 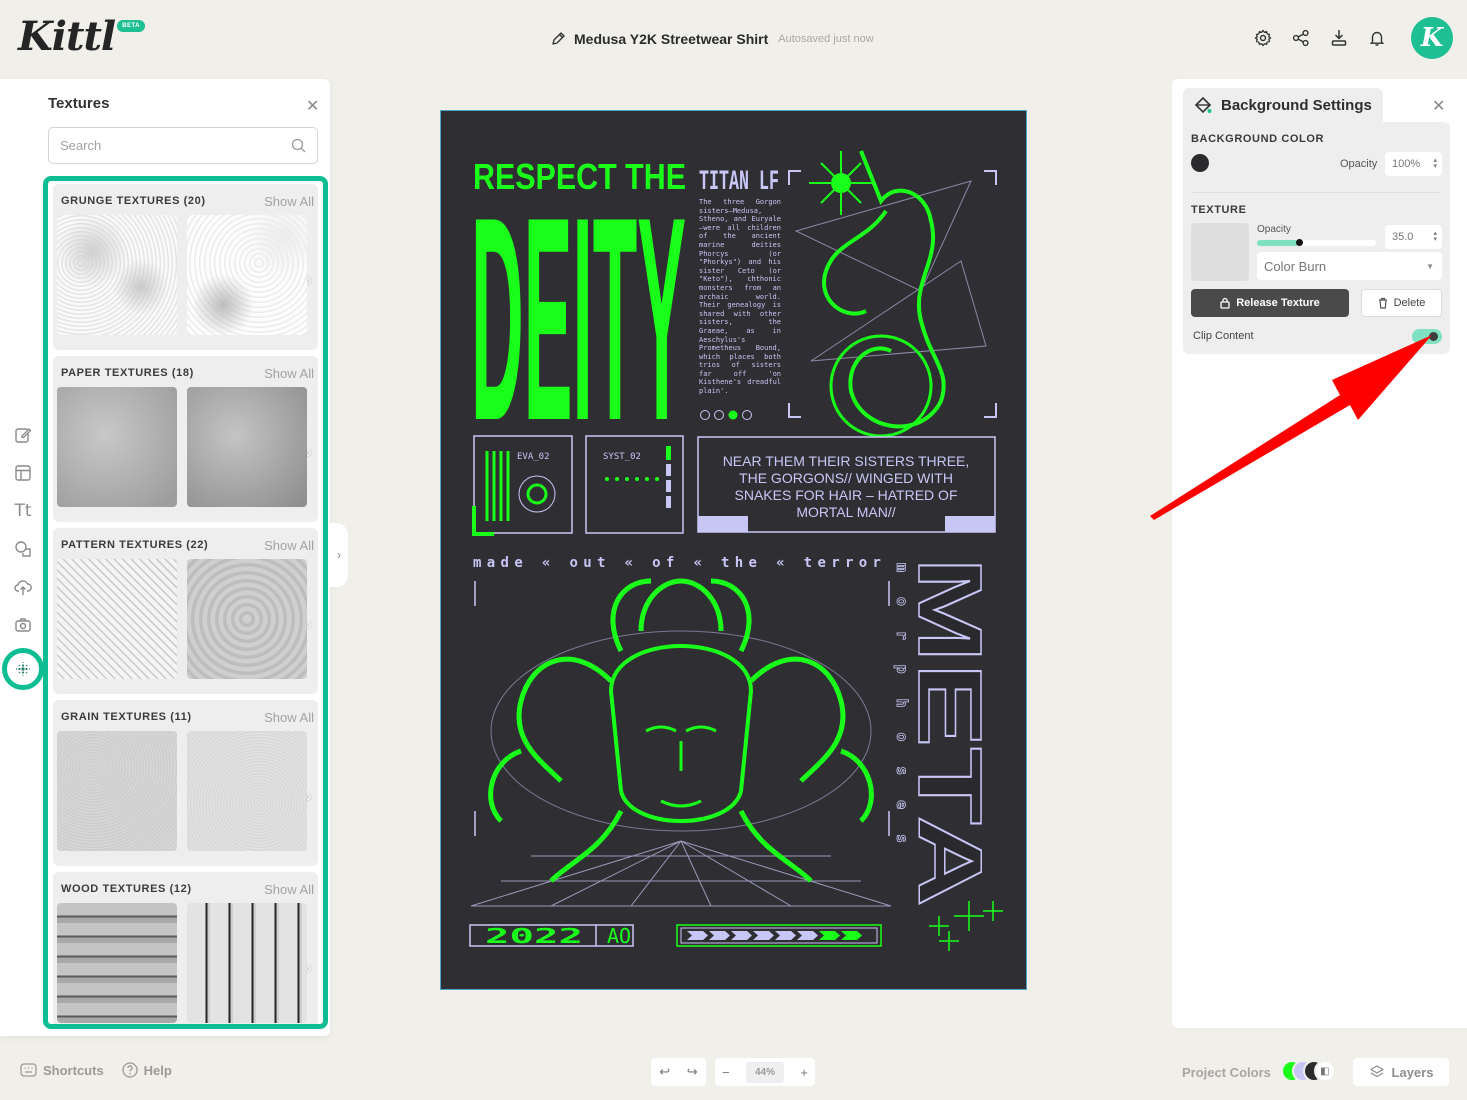 What do you see at coordinates (726, 1072) in the screenshot?
I see `zoom-out-button: −` at bounding box center [726, 1072].